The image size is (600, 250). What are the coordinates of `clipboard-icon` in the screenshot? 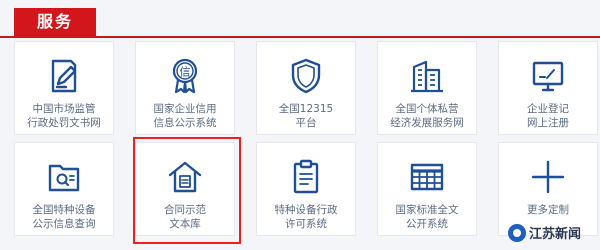 It's located at (306, 177).